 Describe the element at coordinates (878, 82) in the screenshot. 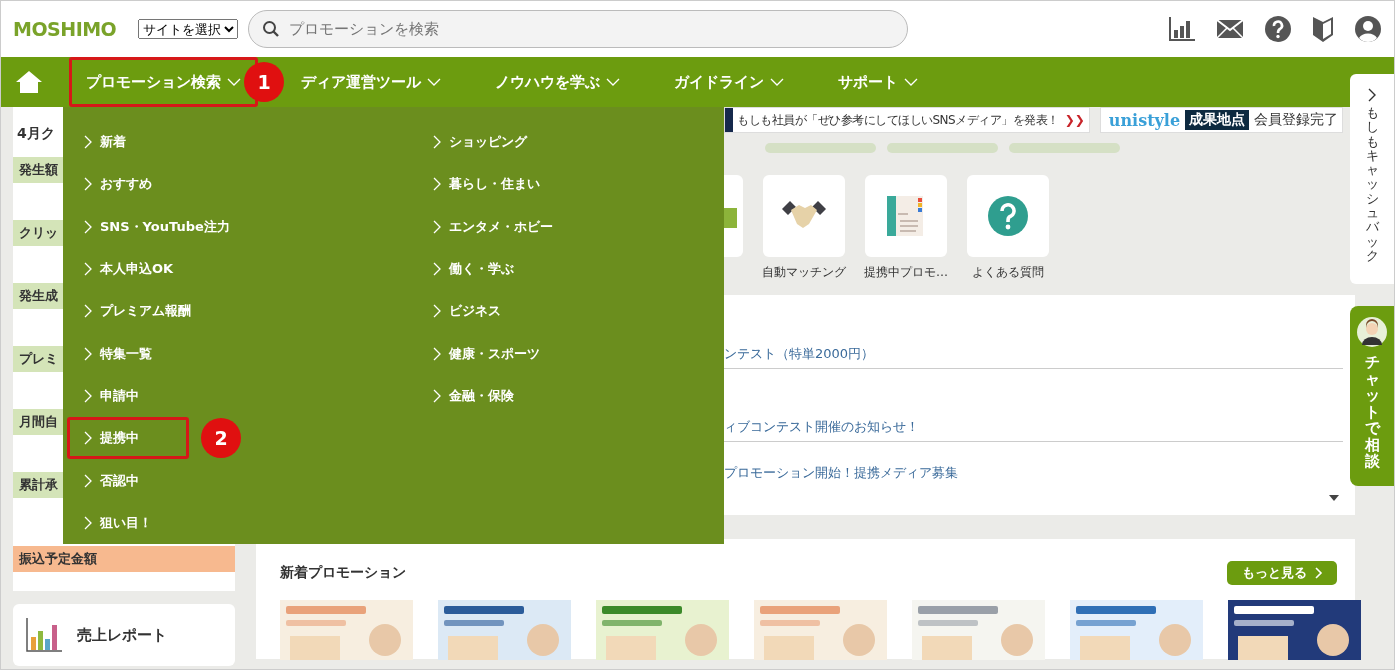

I see `nav-menu-item: サポート` at that location.